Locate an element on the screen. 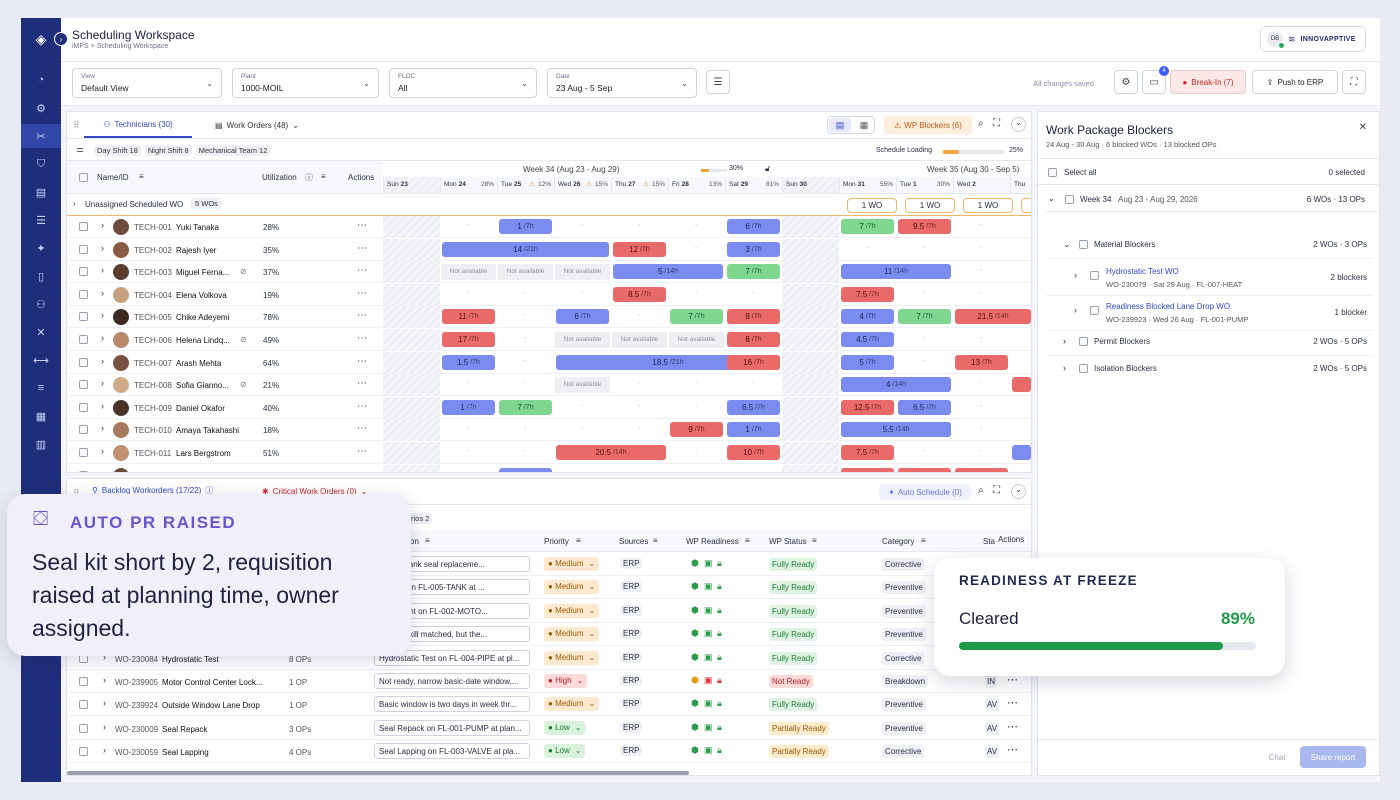 The width and height of the screenshot is (1400, 800). schedule-bar: 14/21h is located at coordinates (525, 249).